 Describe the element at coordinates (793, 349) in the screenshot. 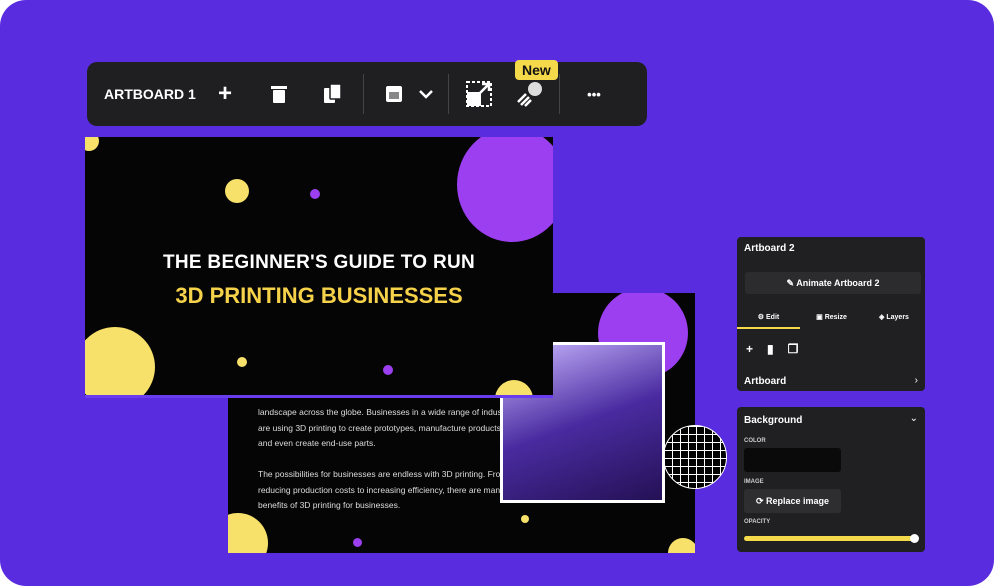

I see `duplicate-icon: ❐` at that location.